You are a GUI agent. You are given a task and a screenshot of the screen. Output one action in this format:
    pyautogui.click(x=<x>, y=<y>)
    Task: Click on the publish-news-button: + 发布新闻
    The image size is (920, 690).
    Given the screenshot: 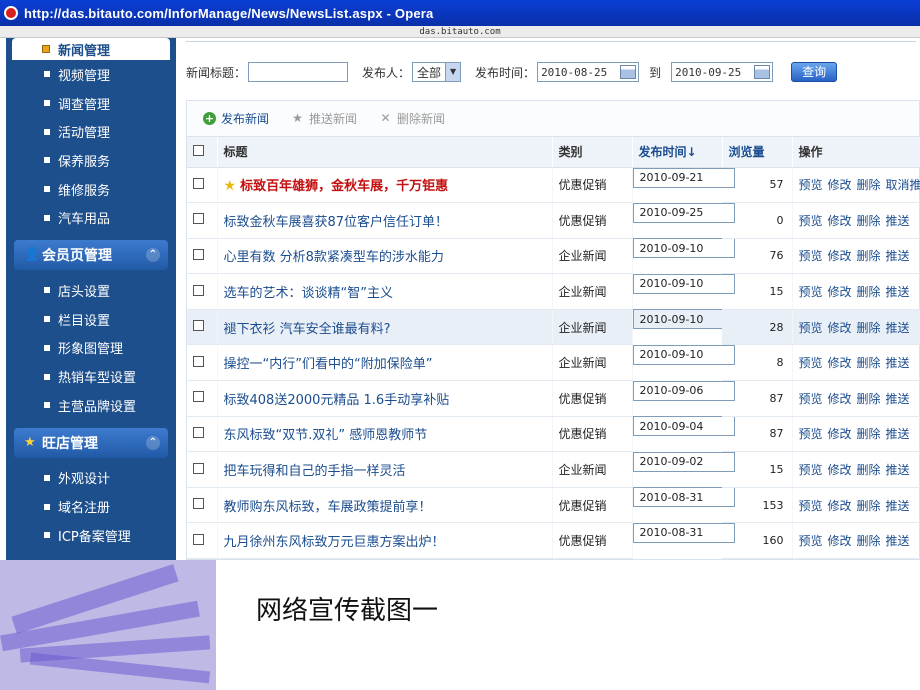 What is the action you would take?
    pyautogui.click(x=236, y=118)
    